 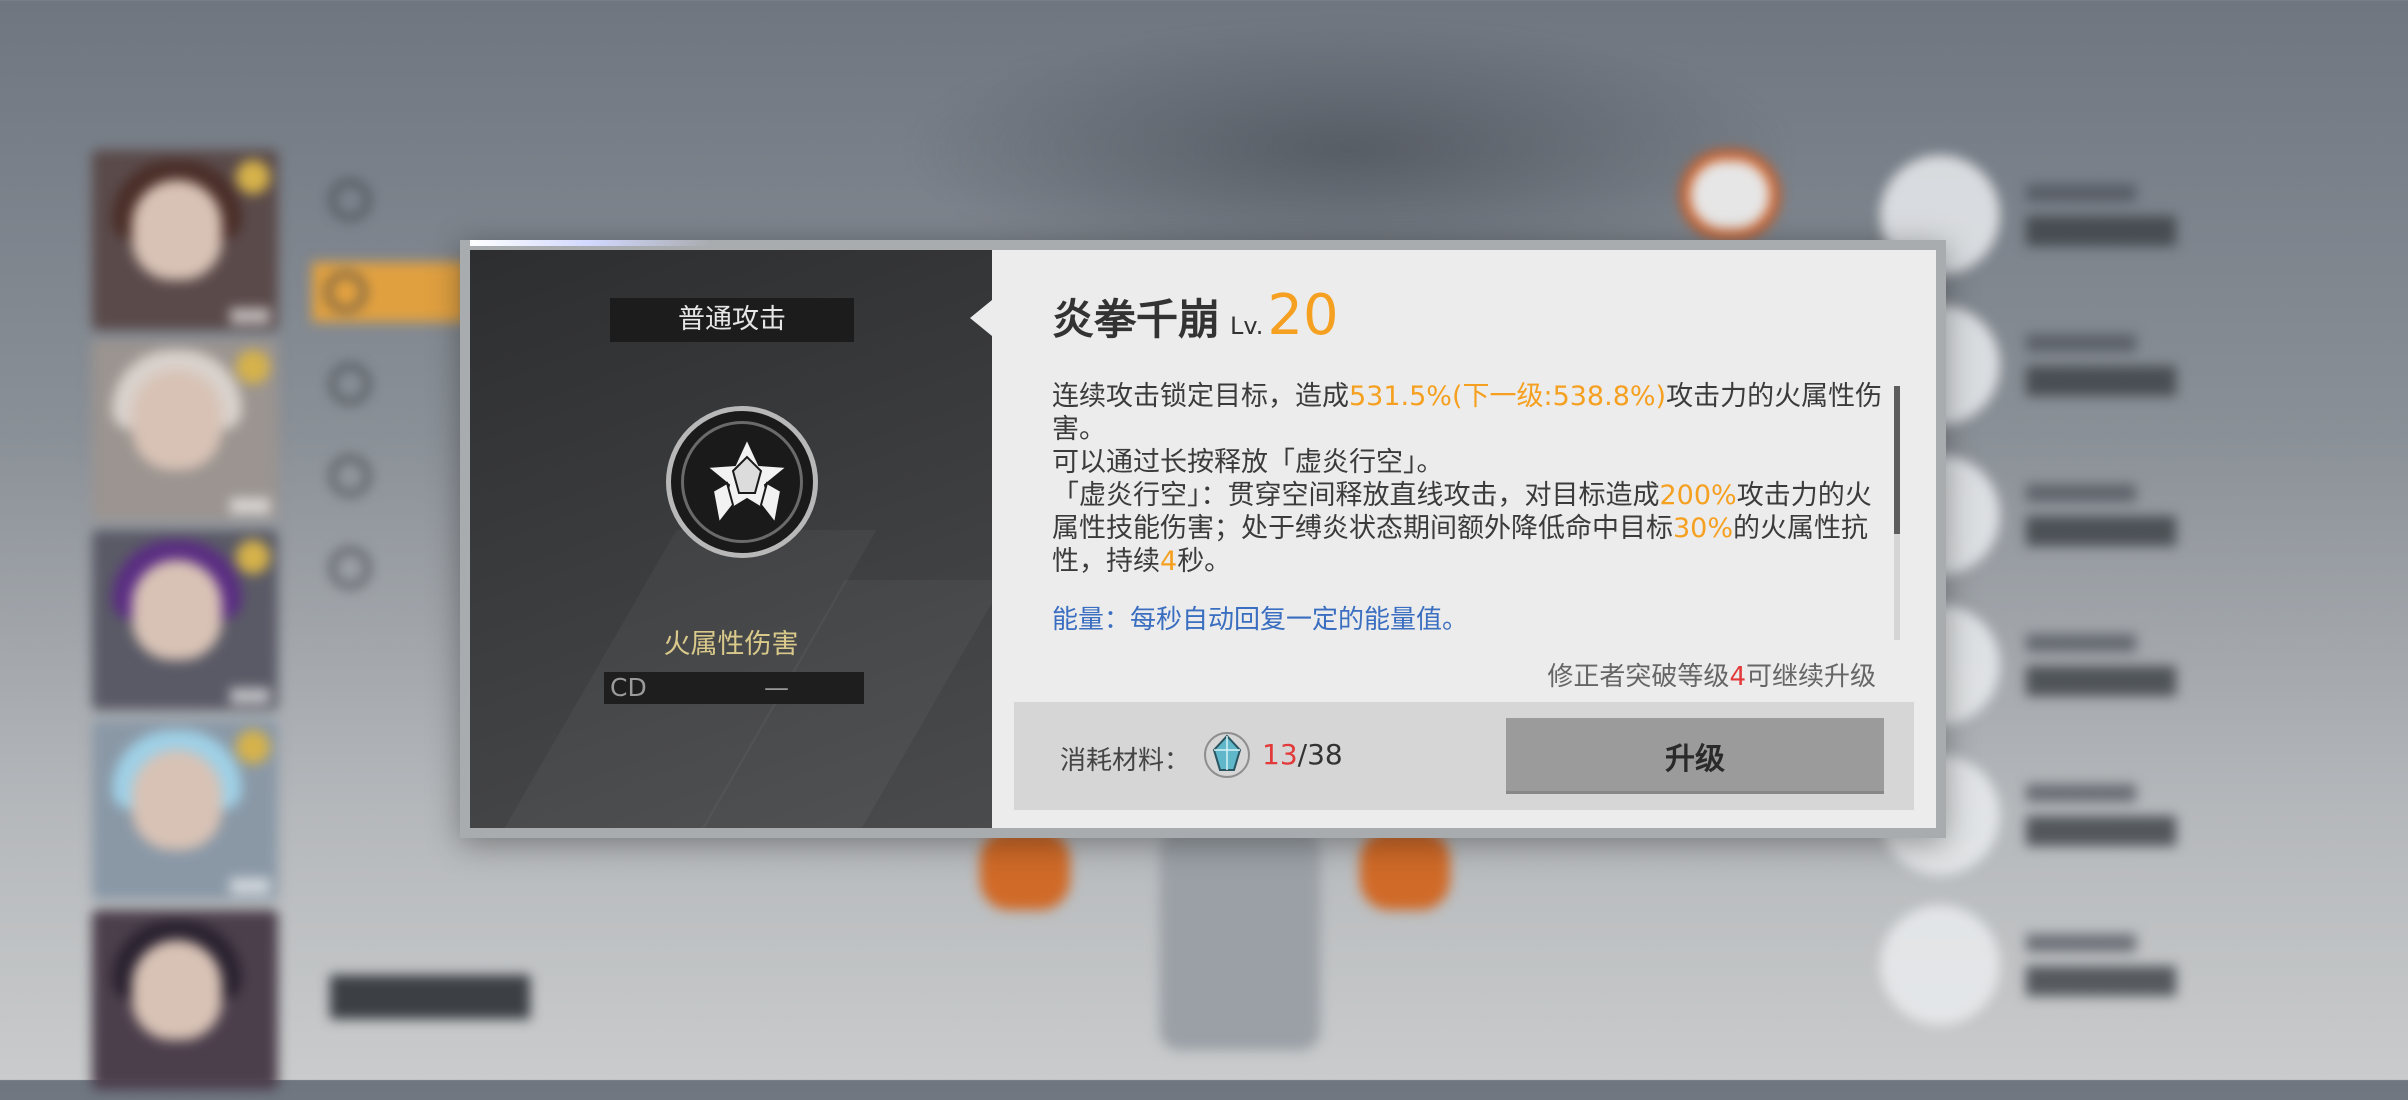 I want to click on upgrade-button: 升级, so click(x=1695, y=756).